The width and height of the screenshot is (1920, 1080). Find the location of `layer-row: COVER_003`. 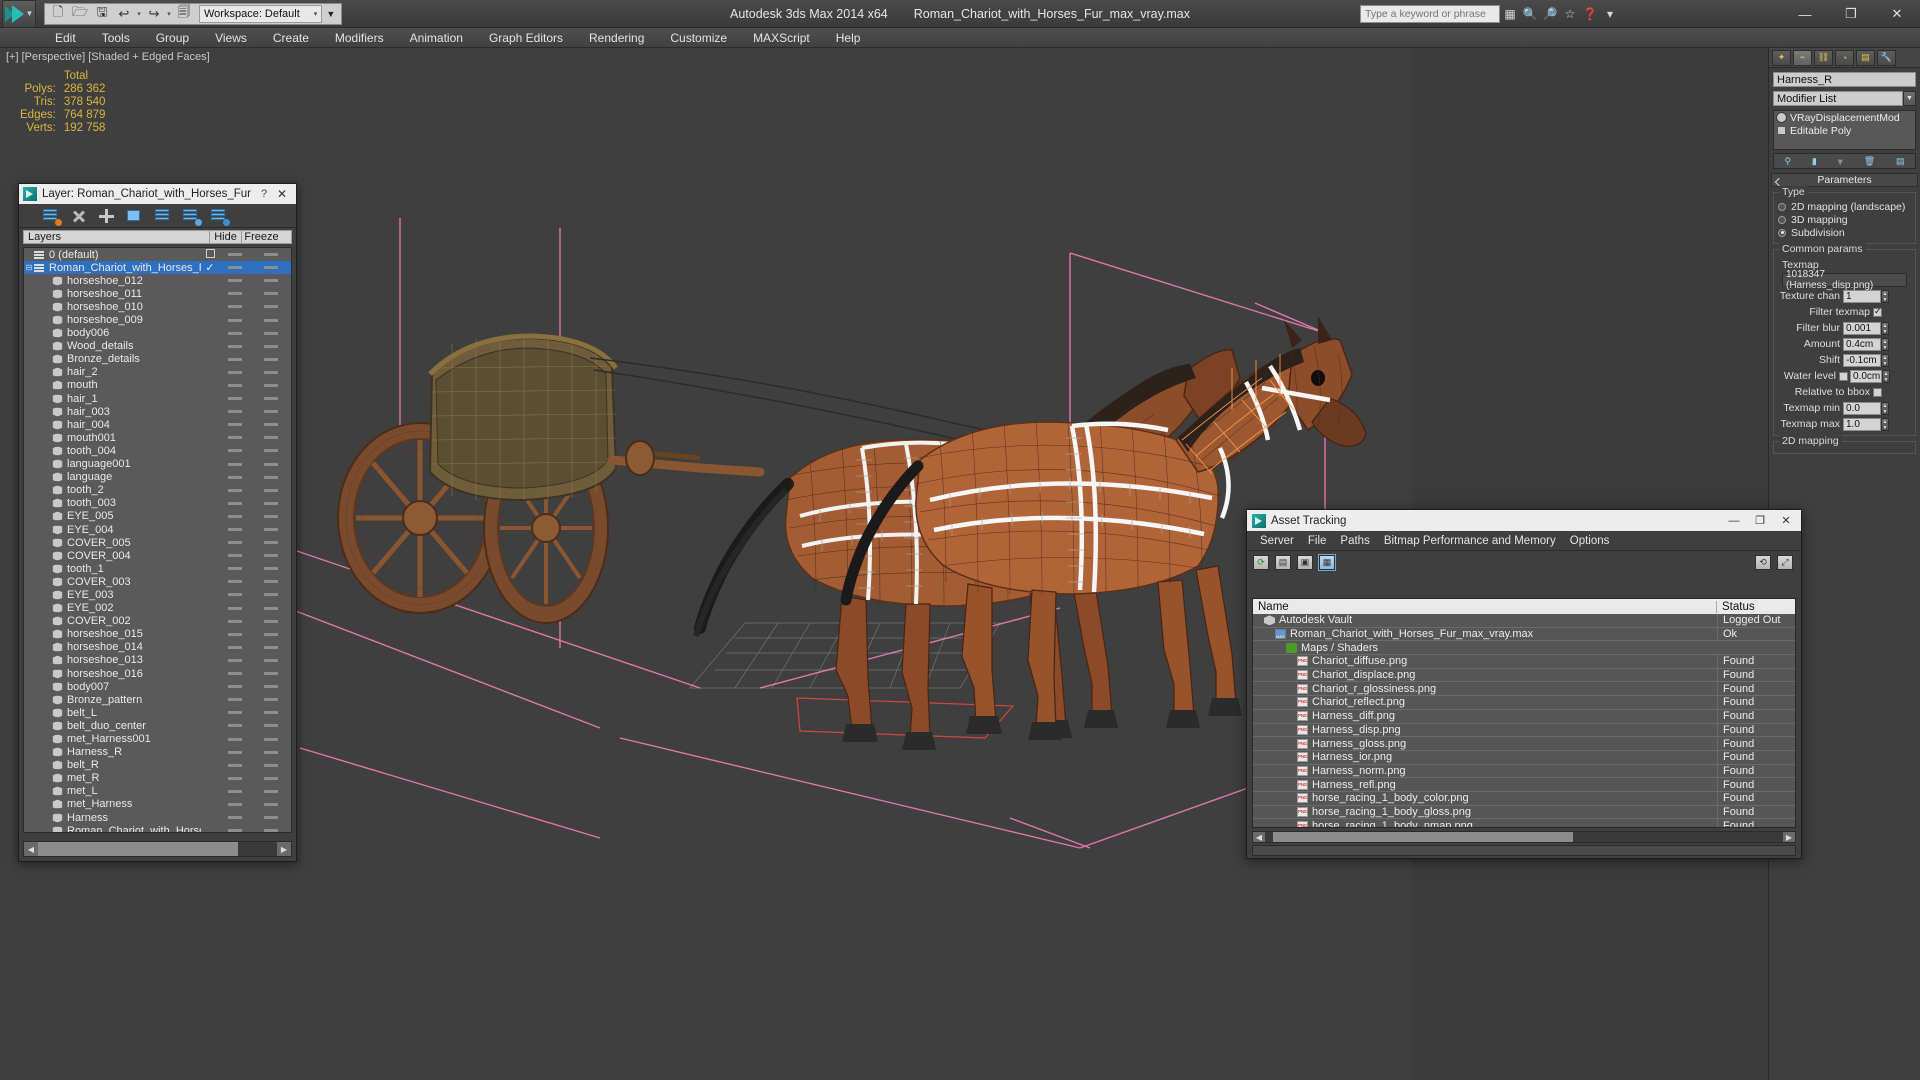

layer-row: COVER_003 is located at coordinates (157, 581).